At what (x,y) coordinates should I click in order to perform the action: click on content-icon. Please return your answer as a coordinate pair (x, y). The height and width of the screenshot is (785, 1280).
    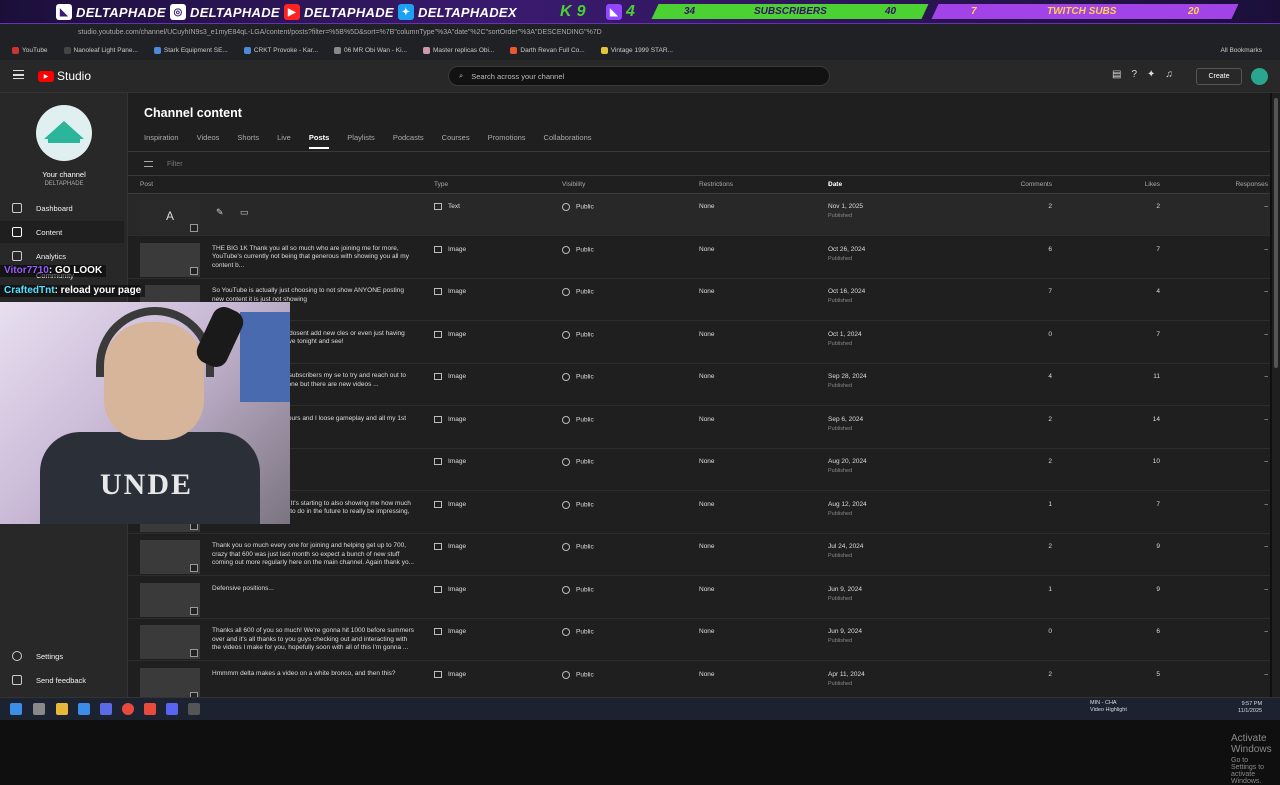
    Looking at the image, I should click on (17, 232).